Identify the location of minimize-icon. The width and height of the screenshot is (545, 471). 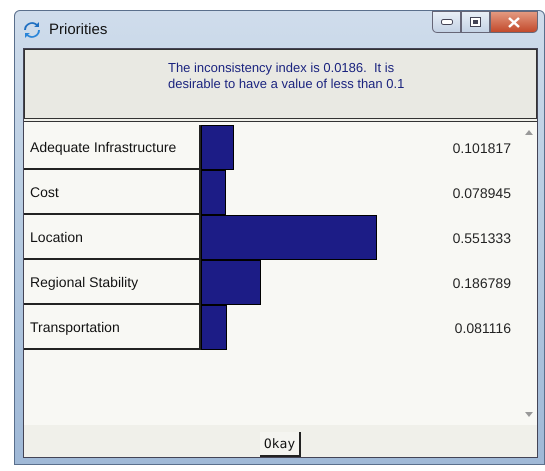
(446, 22).